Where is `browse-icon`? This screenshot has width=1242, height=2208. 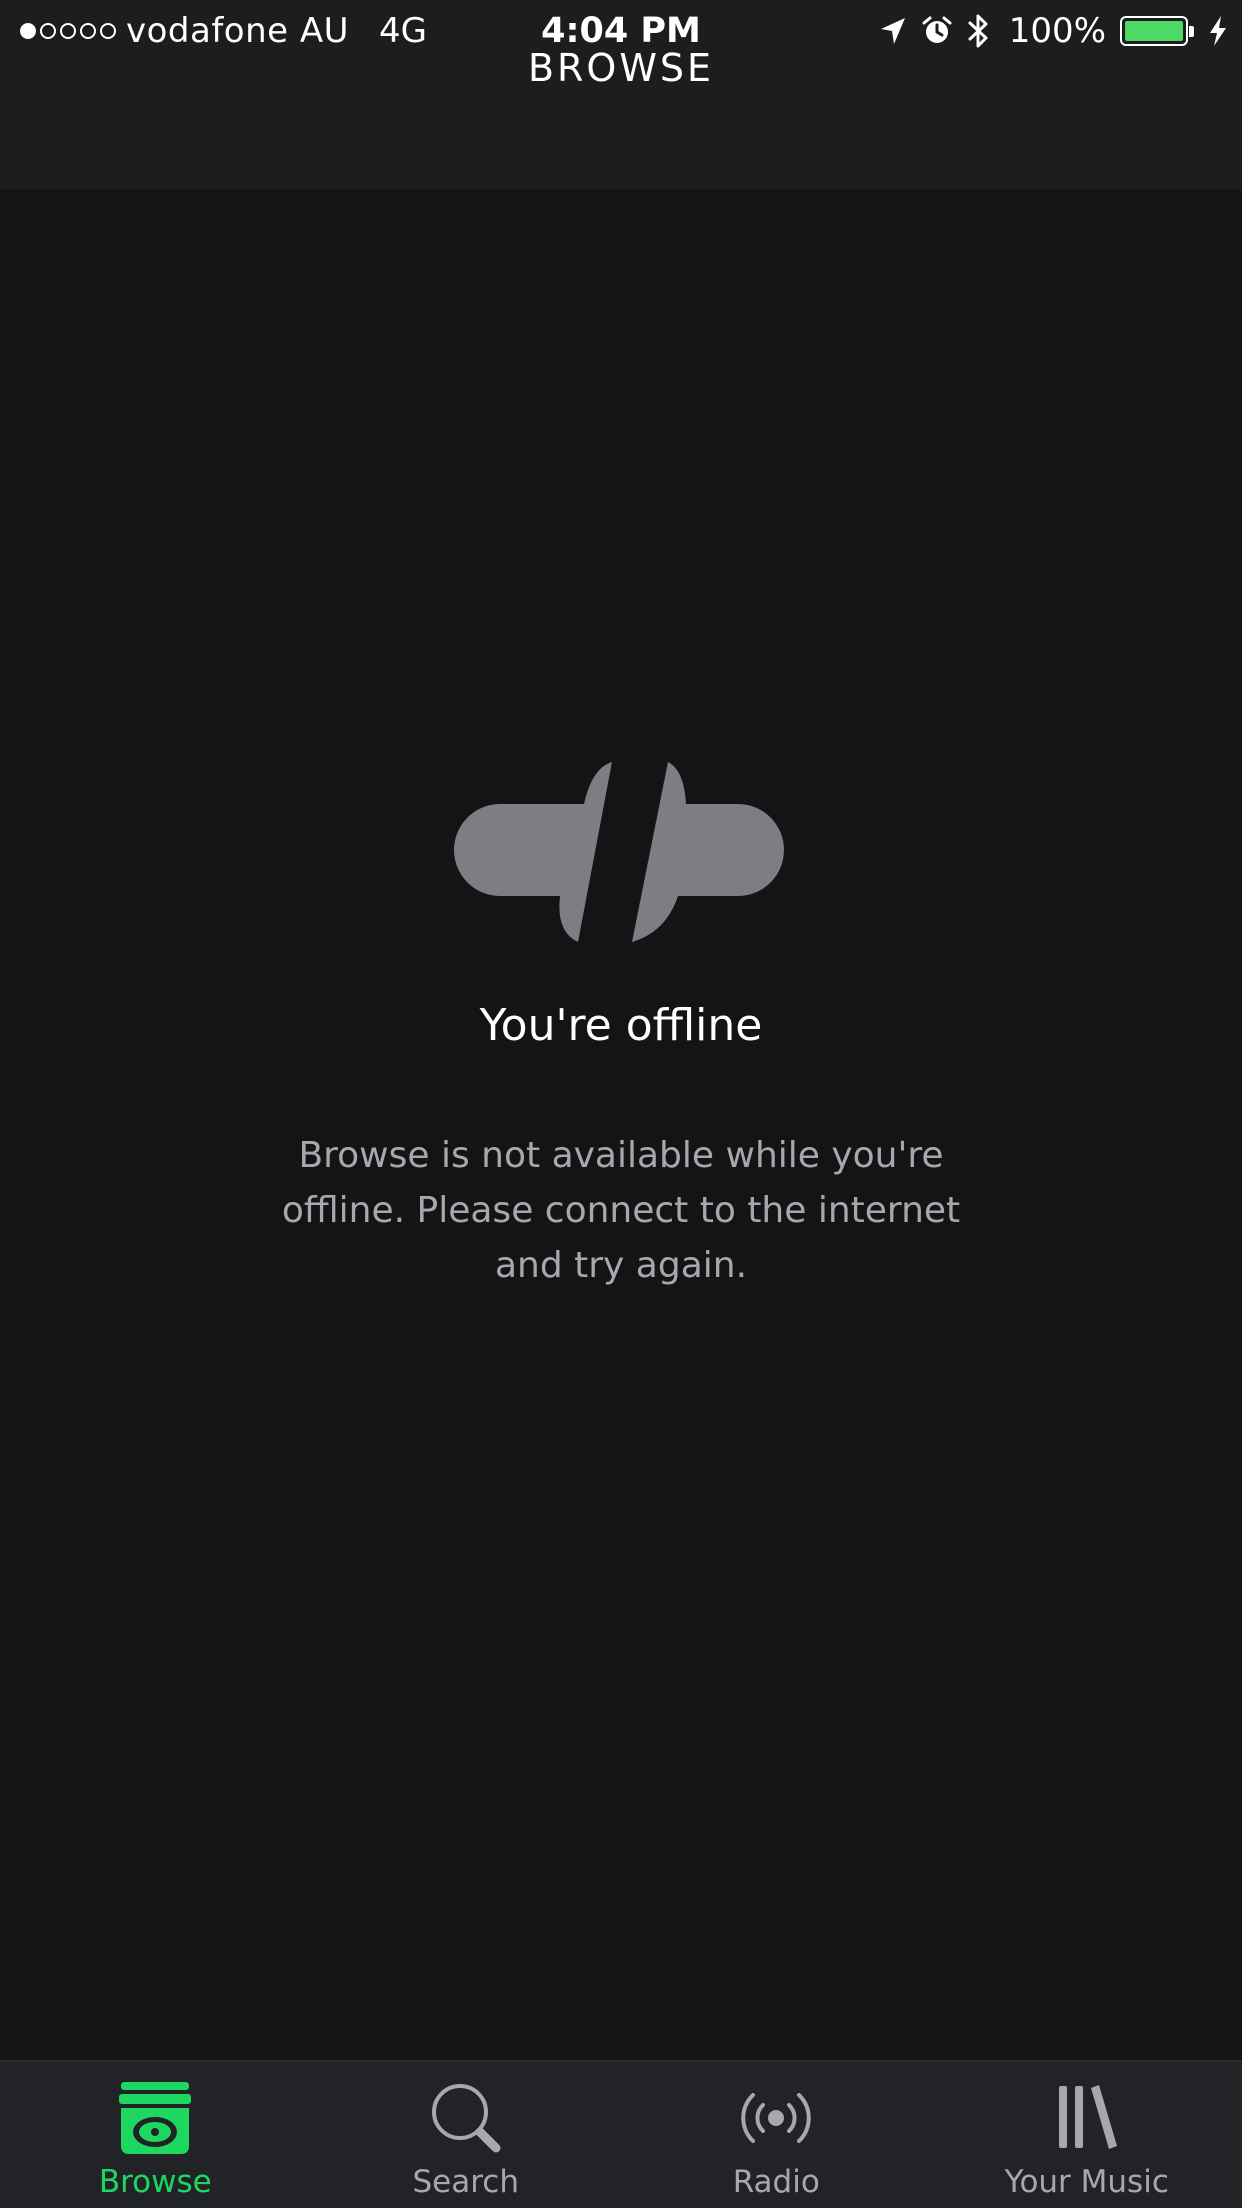 browse-icon is located at coordinates (155, 2118).